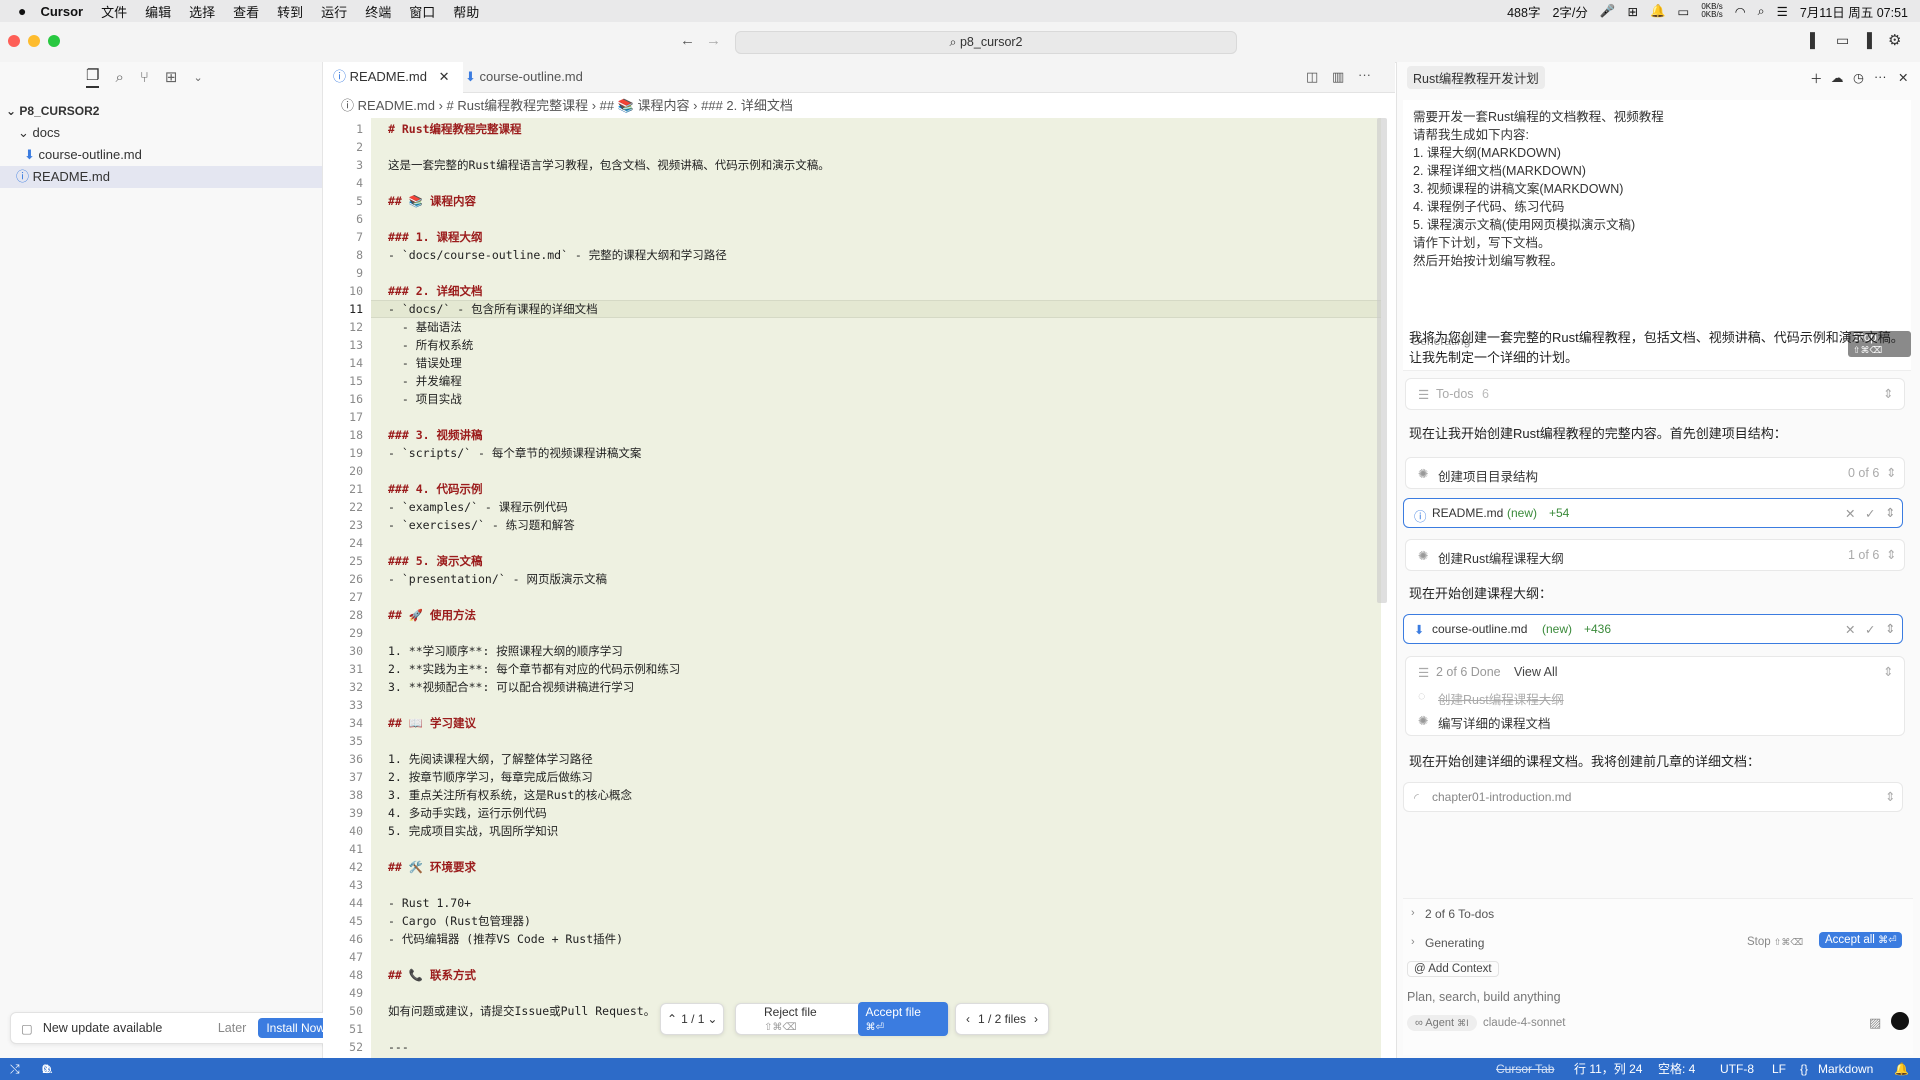 The width and height of the screenshot is (1920, 1080). I want to click on todos-summary: 2 of 6 To-dos, so click(1459, 914).